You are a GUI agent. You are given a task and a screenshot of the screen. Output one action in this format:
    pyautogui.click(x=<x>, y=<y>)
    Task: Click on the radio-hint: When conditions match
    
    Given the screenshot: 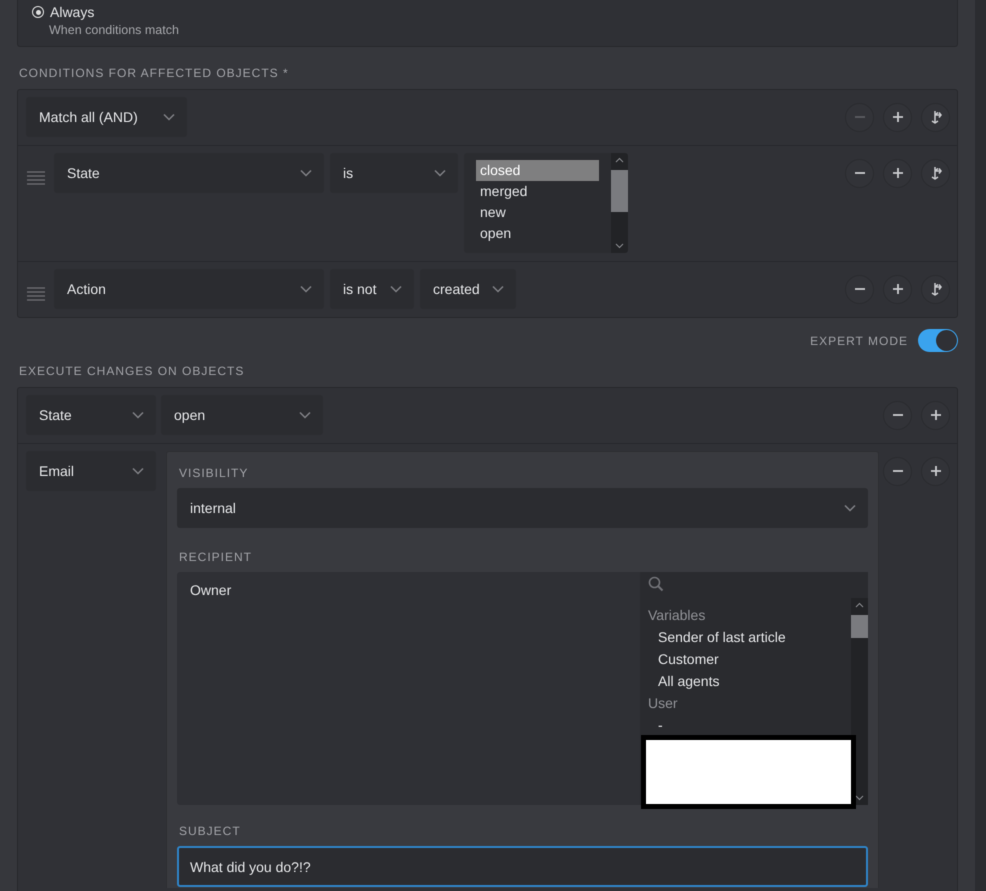 What is the action you would take?
    pyautogui.click(x=114, y=30)
    